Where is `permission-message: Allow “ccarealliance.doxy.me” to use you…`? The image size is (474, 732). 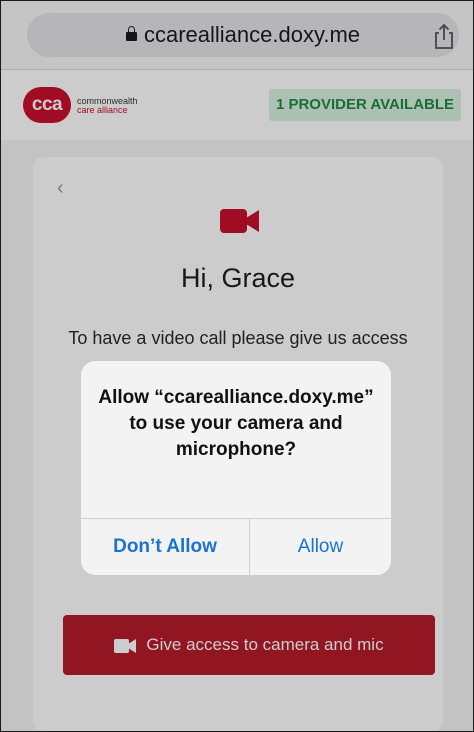 permission-message: Allow “ccarealliance.doxy.me” to use you… is located at coordinates (236, 423).